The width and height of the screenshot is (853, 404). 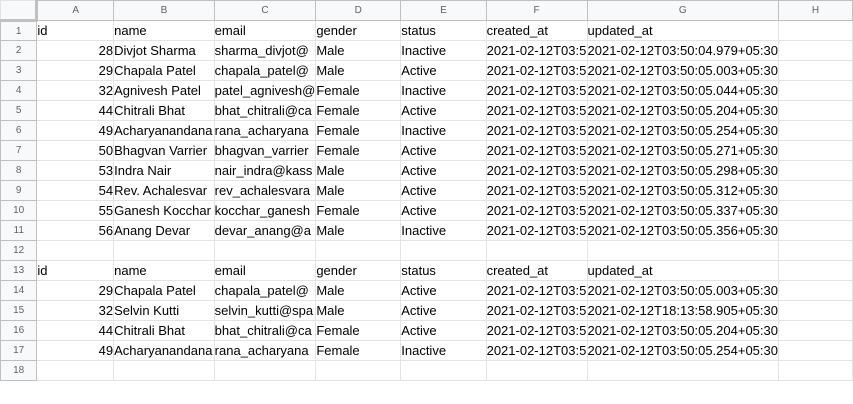 What do you see at coordinates (19, 290) in the screenshot?
I see `row-header: 14` at bounding box center [19, 290].